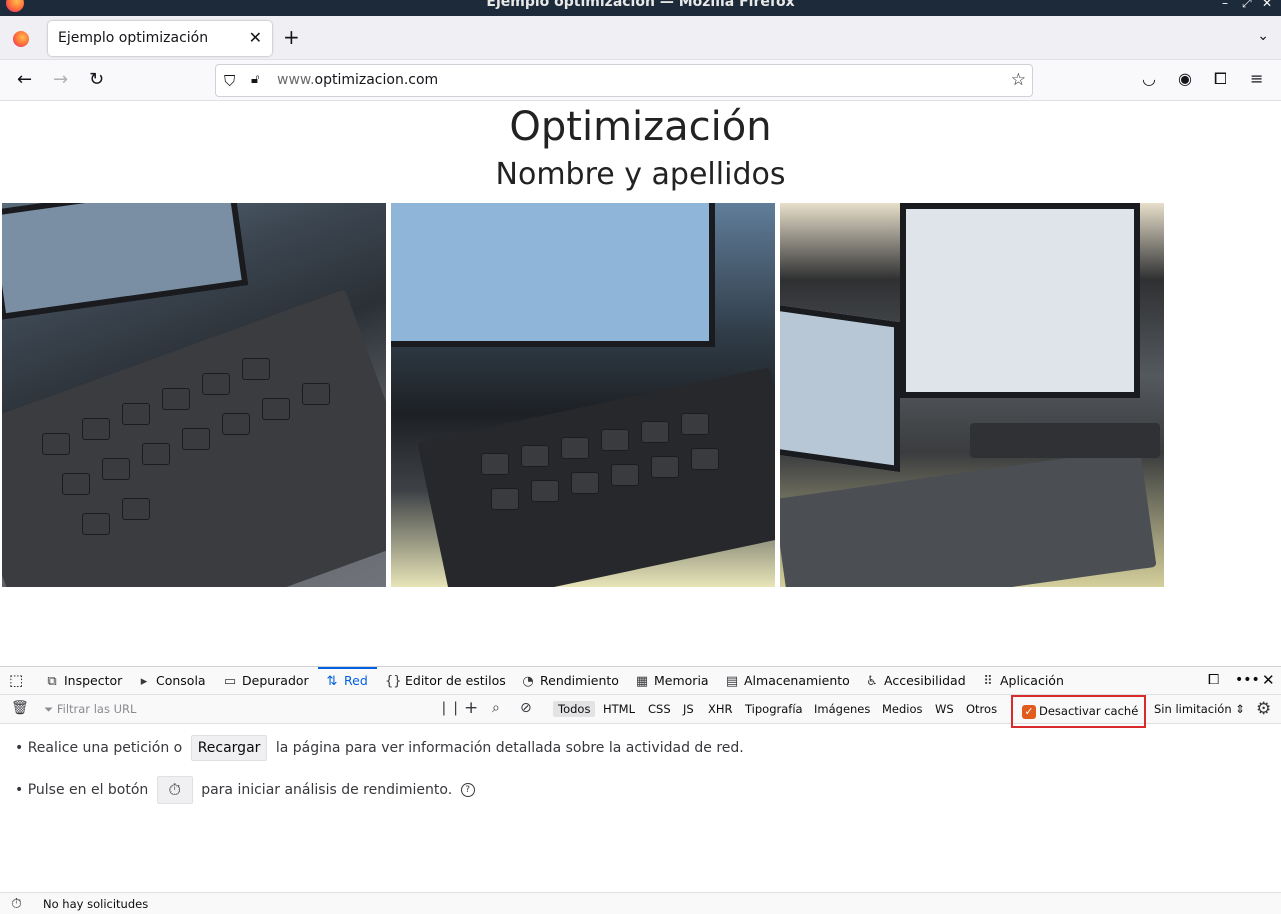 This screenshot has width=1281, height=914. What do you see at coordinates (1185, 78) in the screenshot?
I see `account-icon: ◉` at bounding box center [1185, 78].